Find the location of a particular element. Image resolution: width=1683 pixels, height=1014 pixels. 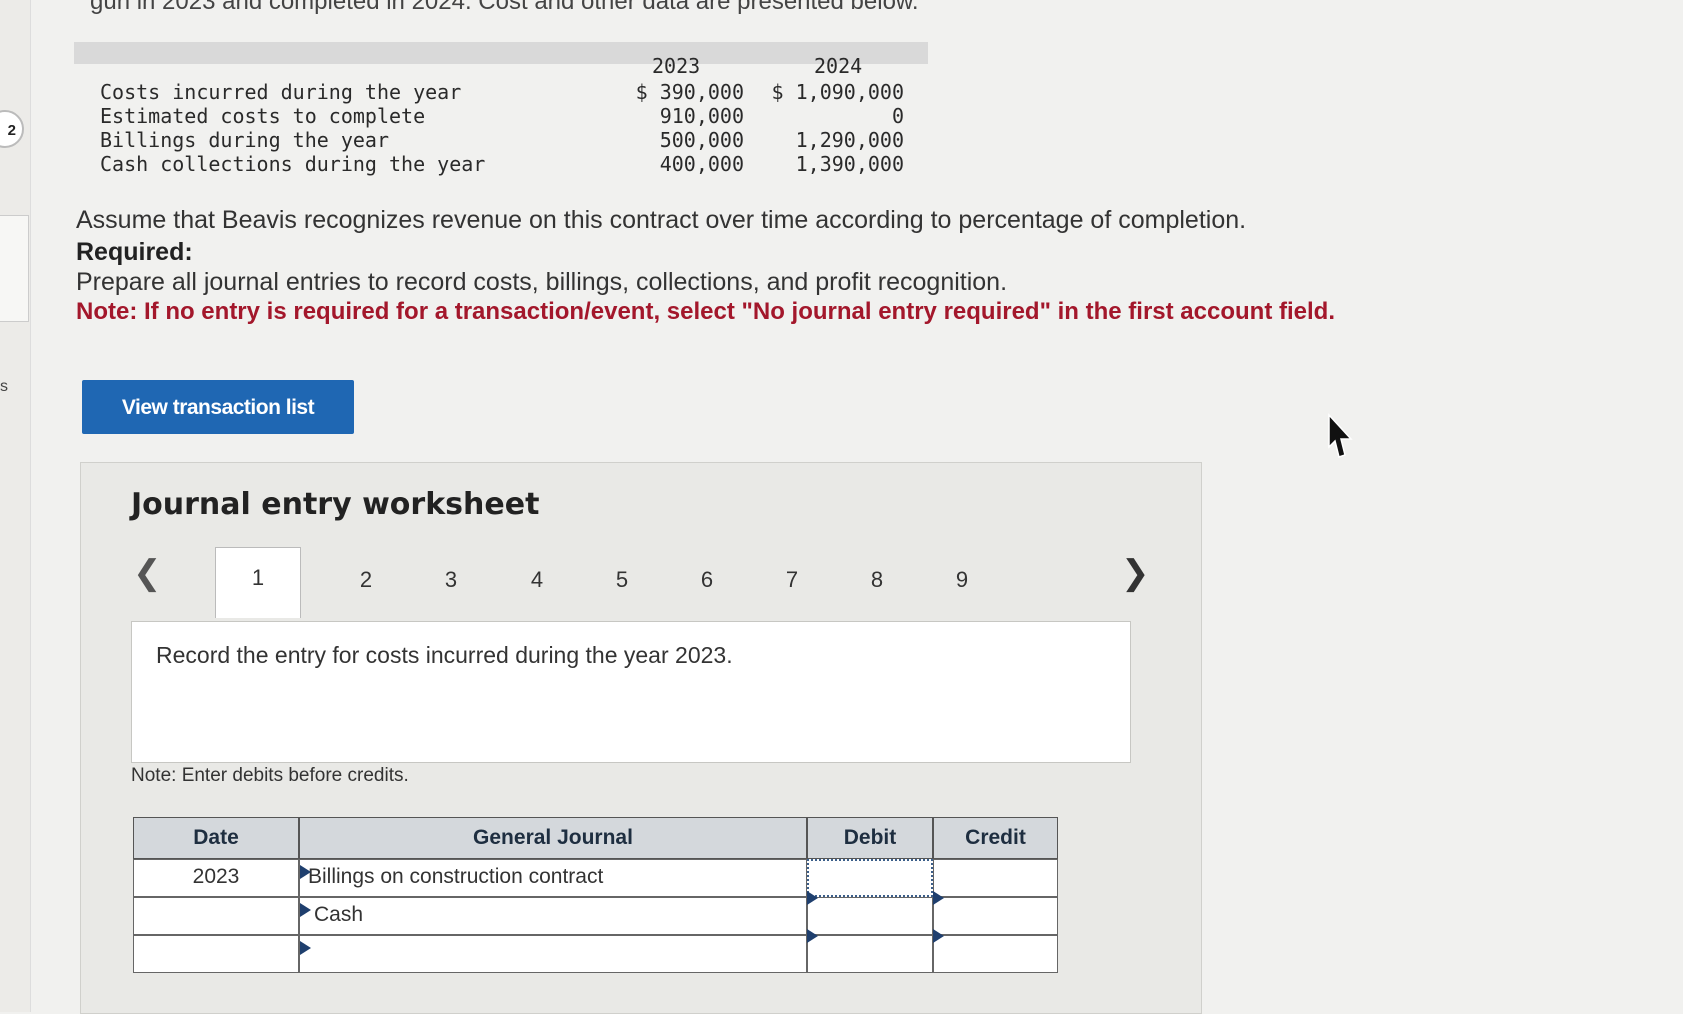

date-cell: 2023 is located at coordinates (216, 878).